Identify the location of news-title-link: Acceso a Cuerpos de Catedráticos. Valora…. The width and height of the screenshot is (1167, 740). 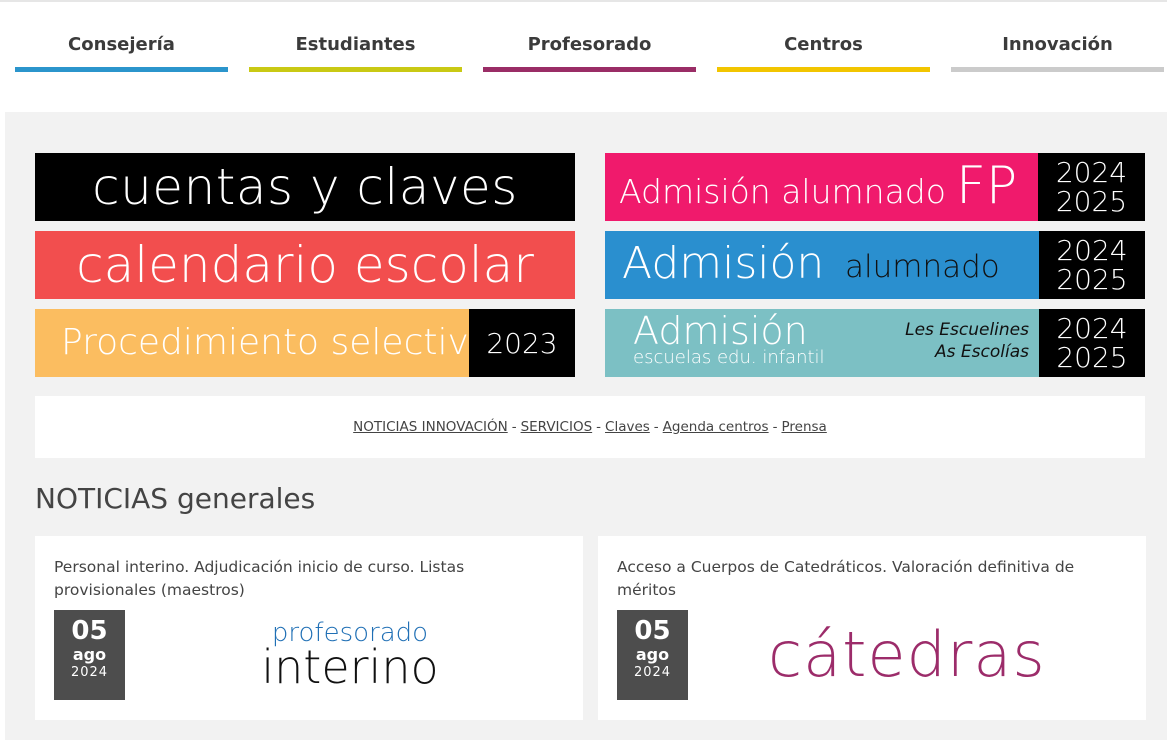
(872, 579).